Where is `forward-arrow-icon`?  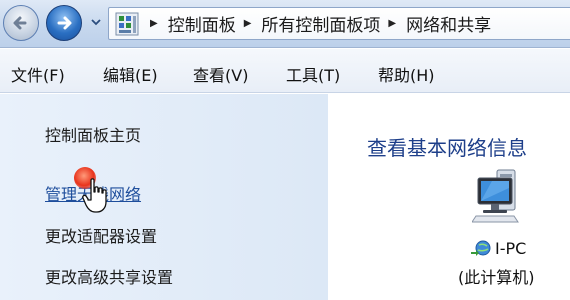
forward-arrow-icon is located at coordinates (64, 23).